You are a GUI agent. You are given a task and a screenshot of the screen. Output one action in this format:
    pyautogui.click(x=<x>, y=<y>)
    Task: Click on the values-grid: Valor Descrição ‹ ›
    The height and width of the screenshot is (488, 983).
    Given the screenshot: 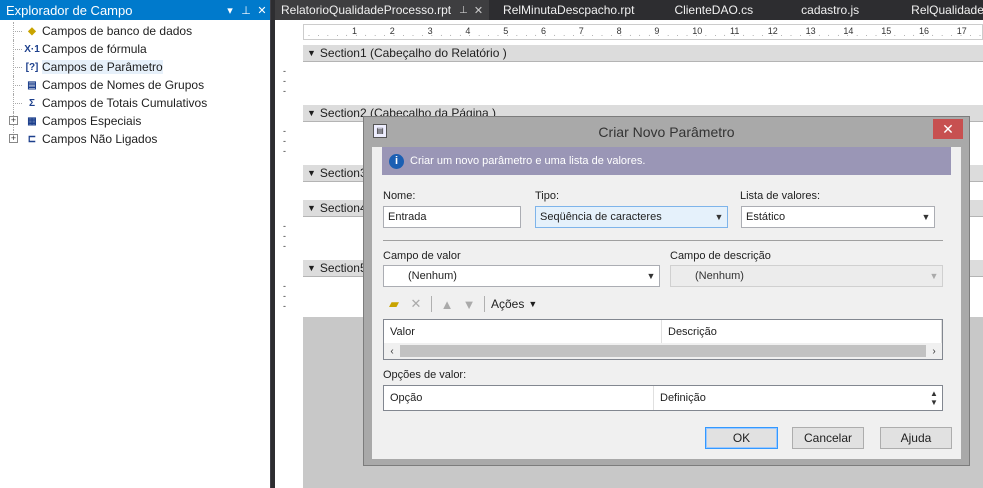 What is the action you would take?
    pyautogui.click(x=663, y=339)
    